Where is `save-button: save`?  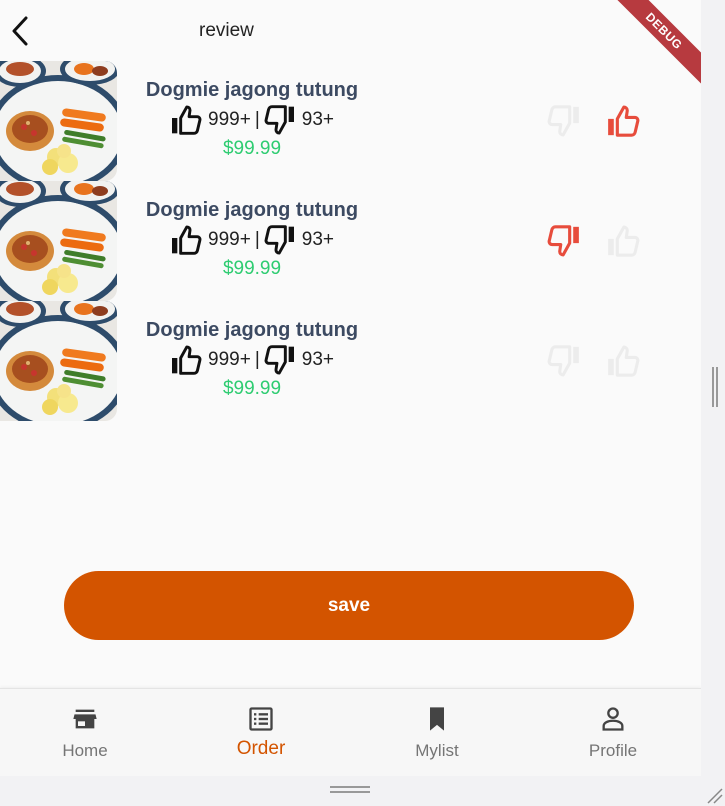
save-button: save is located at coordinates (349, 605).